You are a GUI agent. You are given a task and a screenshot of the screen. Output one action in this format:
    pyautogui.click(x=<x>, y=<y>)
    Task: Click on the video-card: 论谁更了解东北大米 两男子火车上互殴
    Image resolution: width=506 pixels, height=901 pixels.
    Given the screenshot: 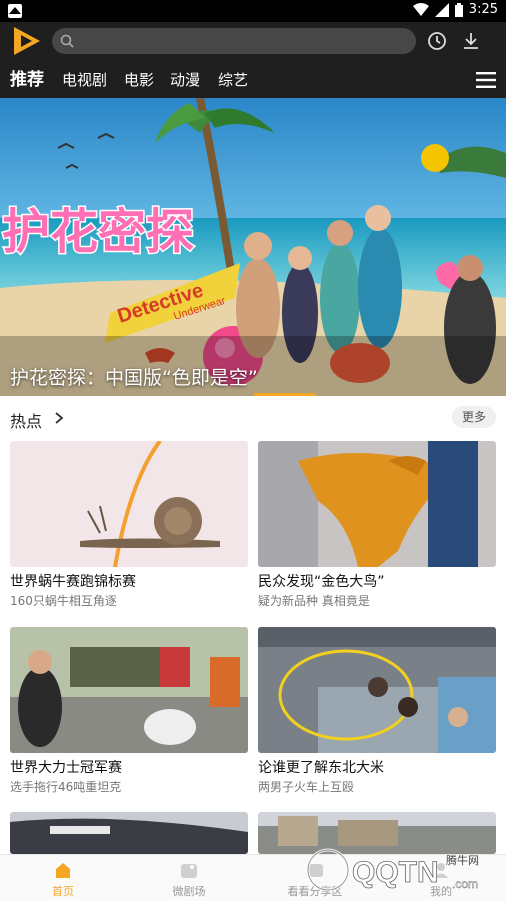 What is the action you would take?
    pyautogui.click(x=377, y=711)
    